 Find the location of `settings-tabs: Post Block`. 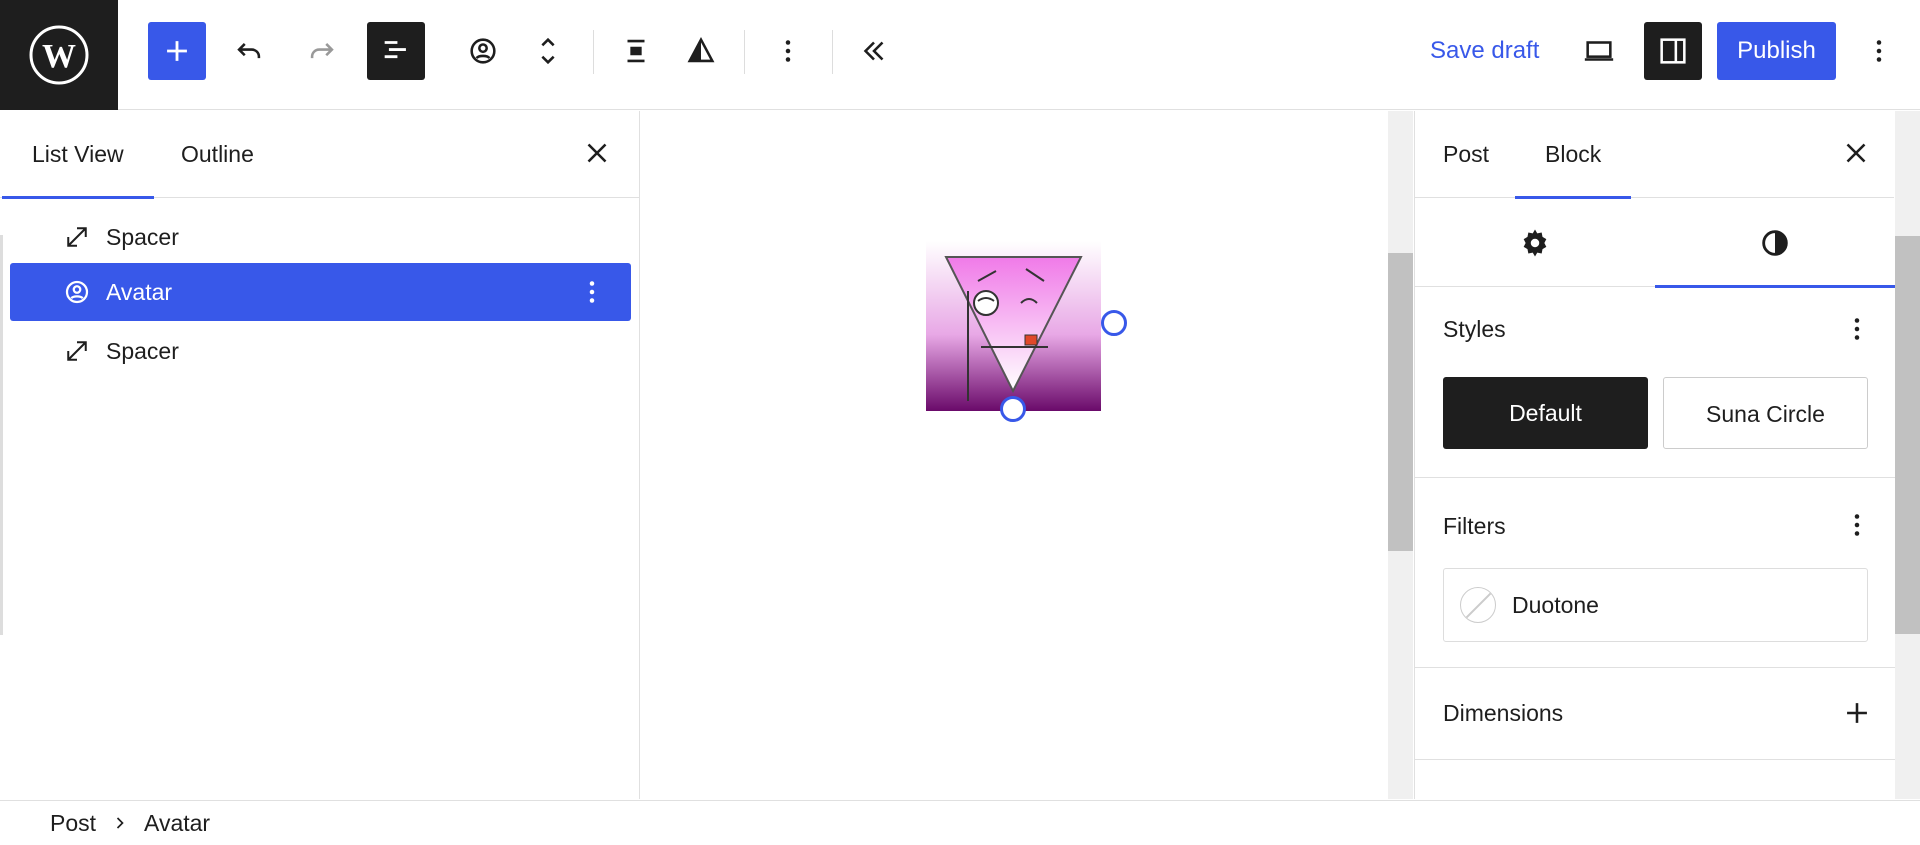

settings-tabs: Post Block is located at coordinates (1654, 155).